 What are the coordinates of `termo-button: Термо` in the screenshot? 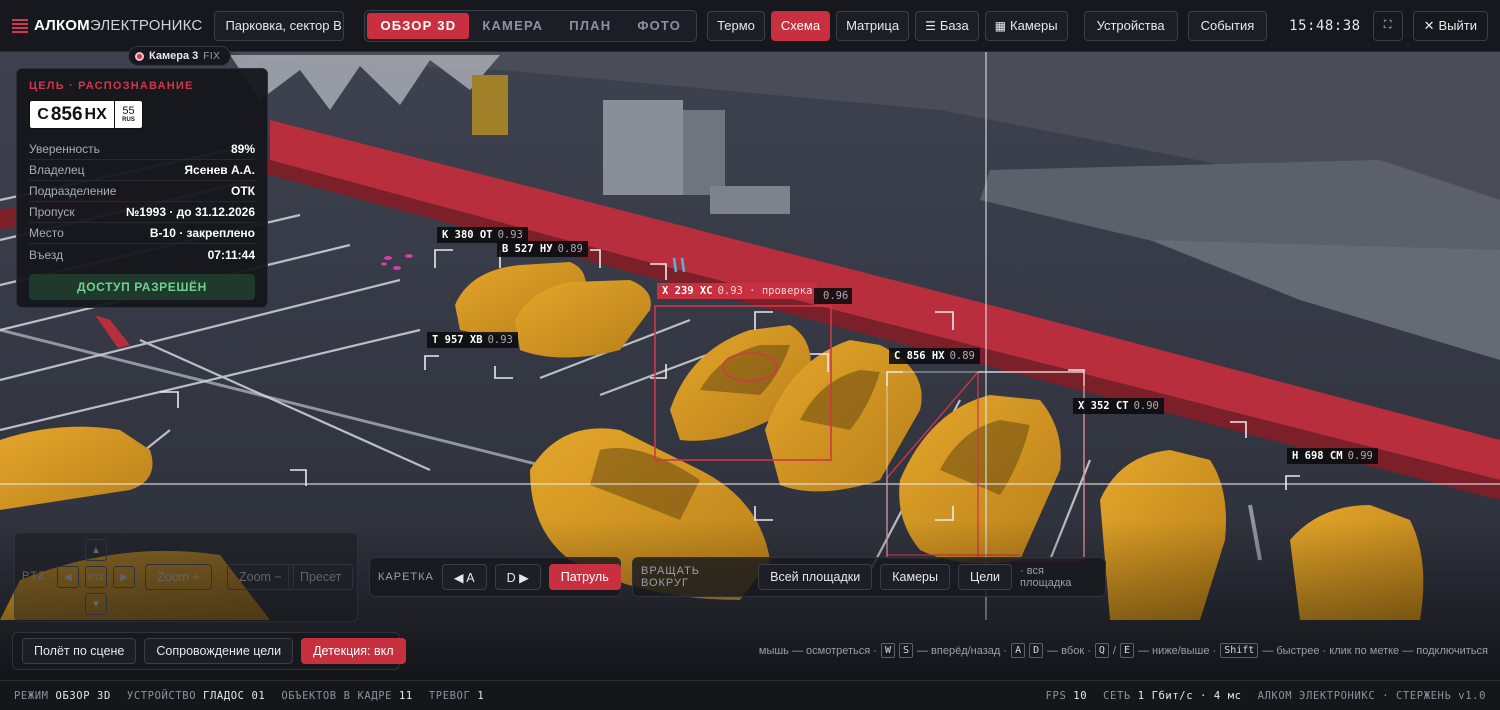 It's located at (736, 25).